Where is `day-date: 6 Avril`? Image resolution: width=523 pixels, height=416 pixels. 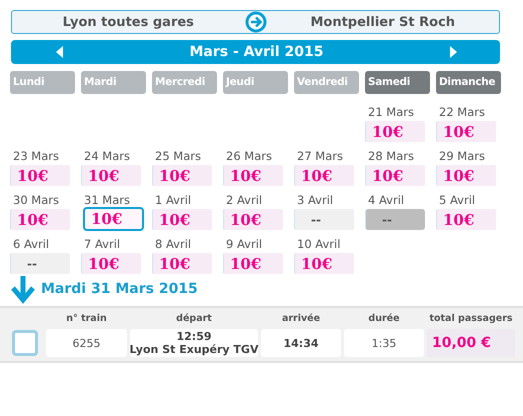 day-date: 6 Avril is located at coordinates (31, 244).